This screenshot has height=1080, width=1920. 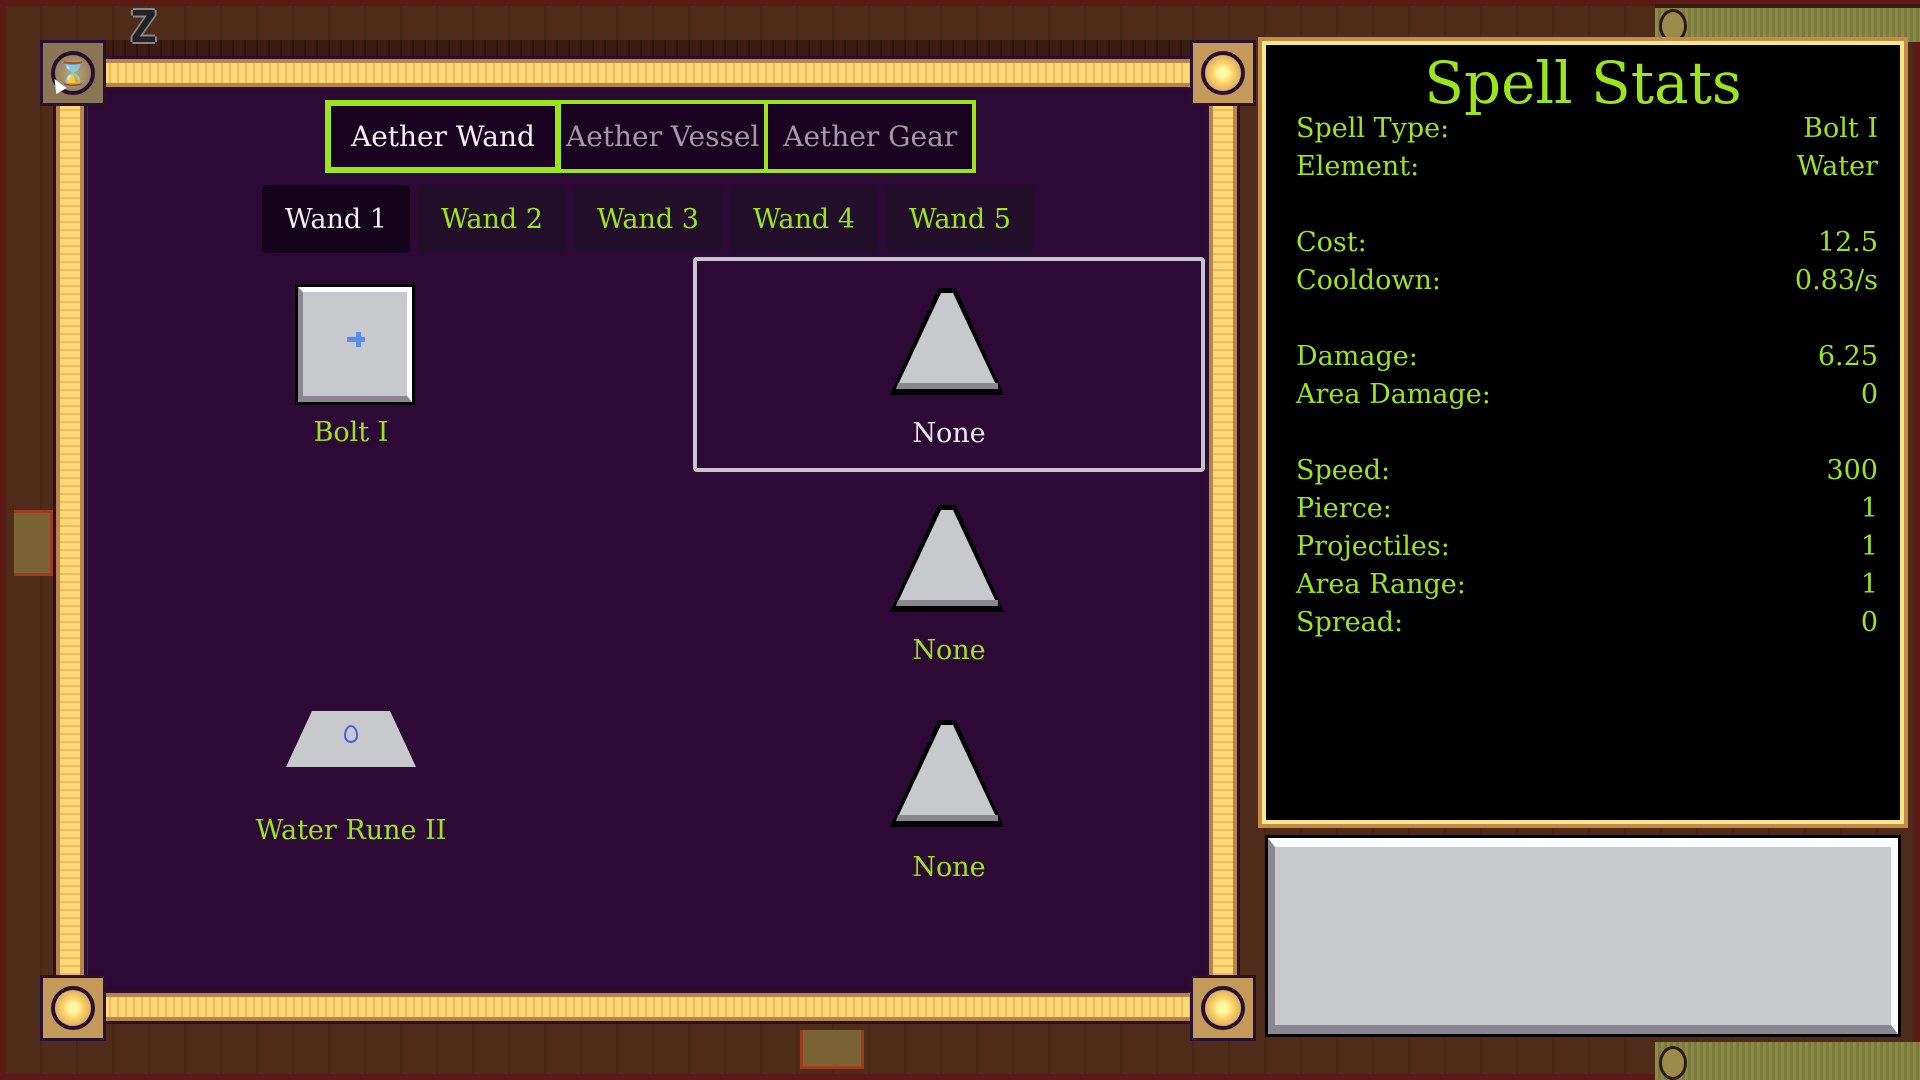 I want to click on bolt-icon, so click(x=356, y=339).